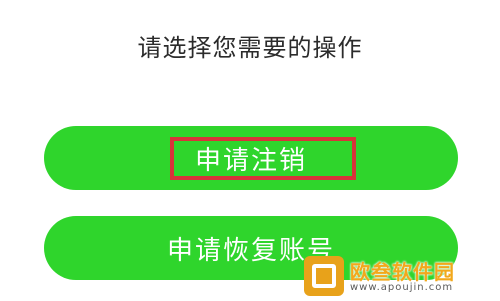  I want to click on site-watermark: 欧叁软件园 www.apoujin.com, so click(399, 276).